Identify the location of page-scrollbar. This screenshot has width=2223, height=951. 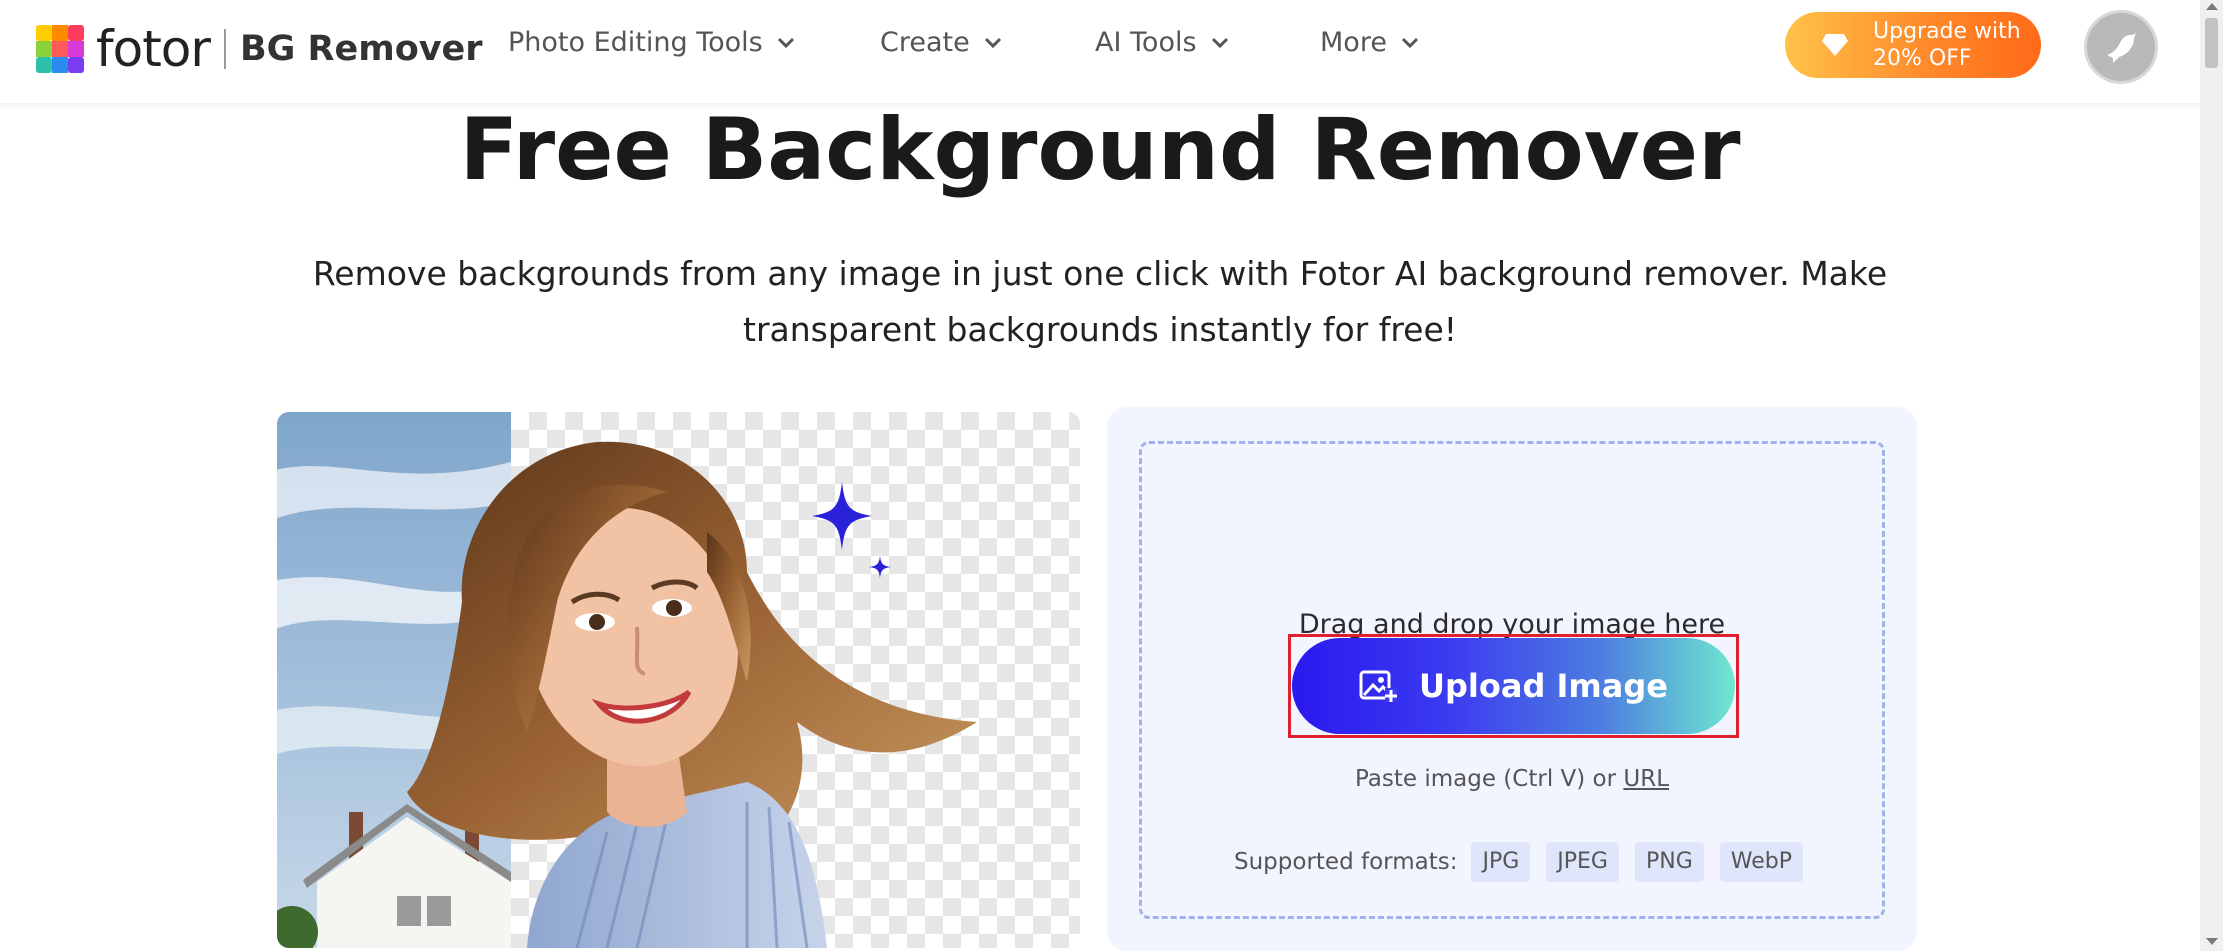
(2211, 475).